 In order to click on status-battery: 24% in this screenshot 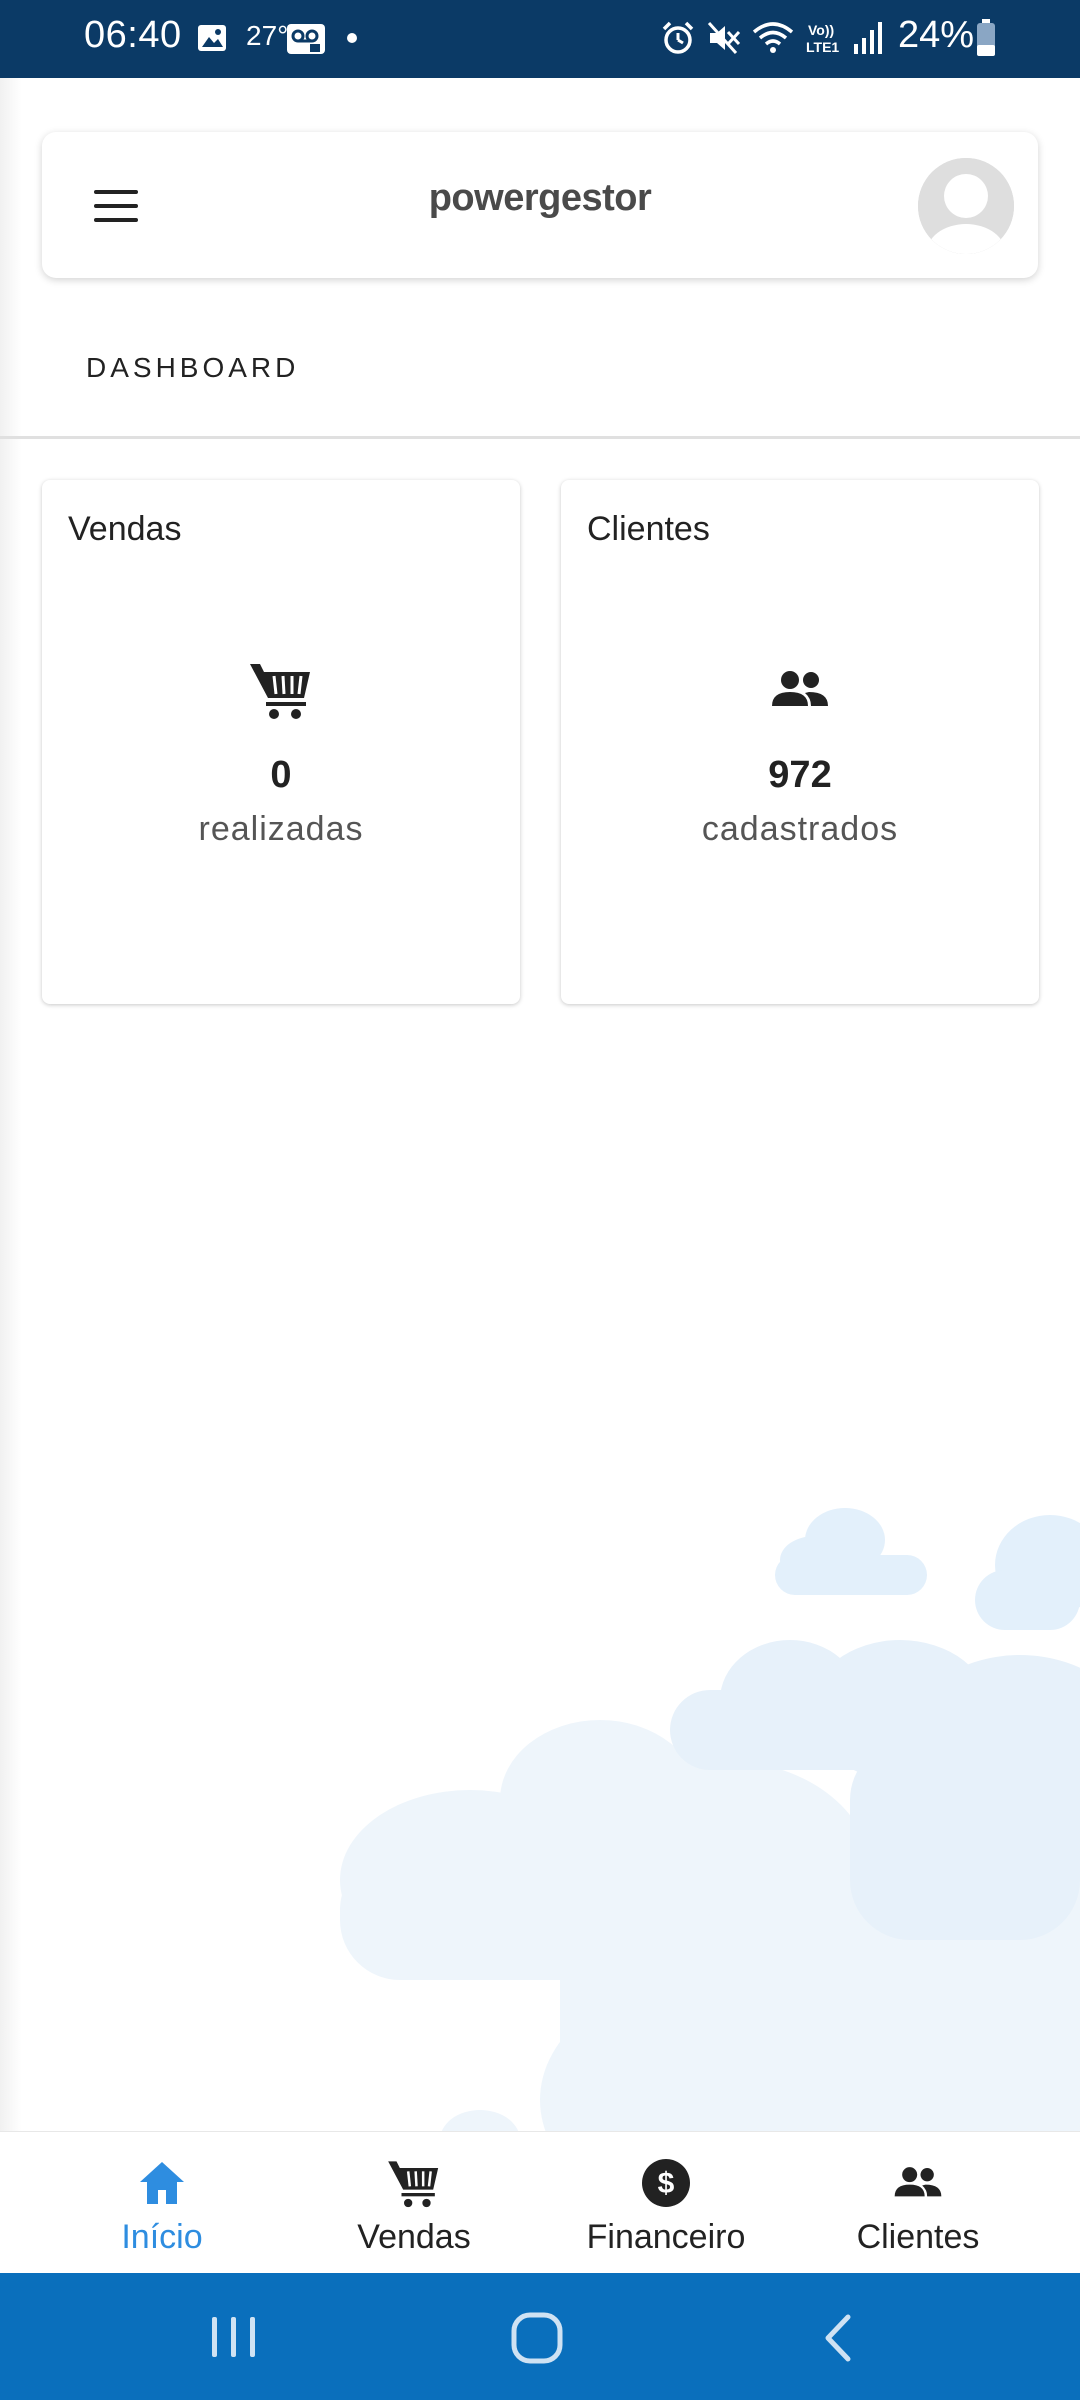, I will do `click(936, 35)`.